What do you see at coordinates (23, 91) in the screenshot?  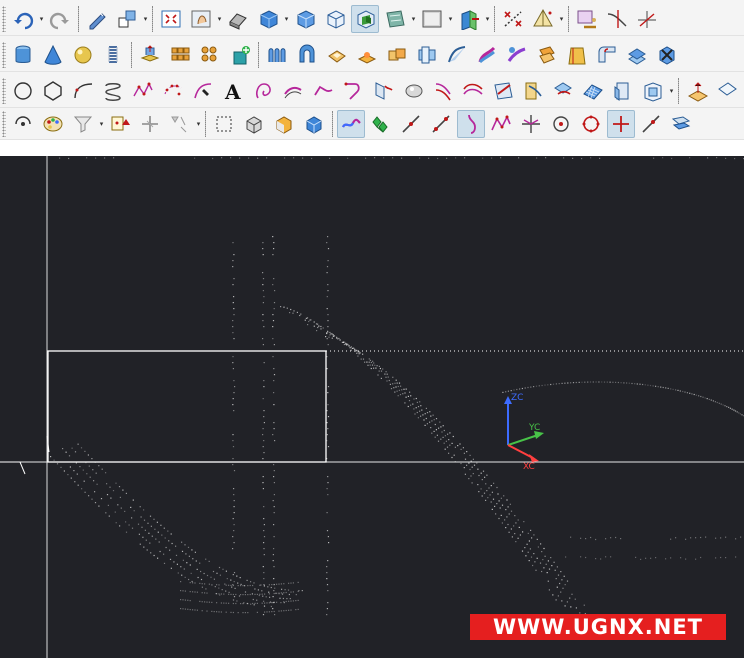 I see `circle-button` at bounding box center [23, 91].